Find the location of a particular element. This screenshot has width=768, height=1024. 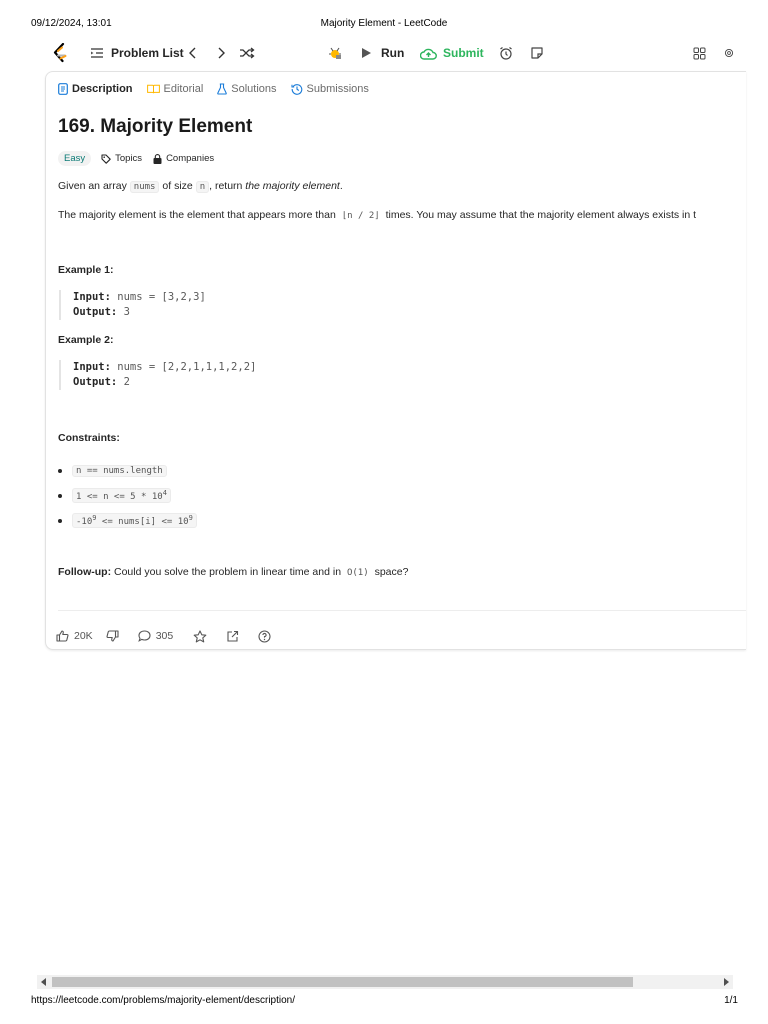

submit-button: Submit is located at coordinates (452, 53).